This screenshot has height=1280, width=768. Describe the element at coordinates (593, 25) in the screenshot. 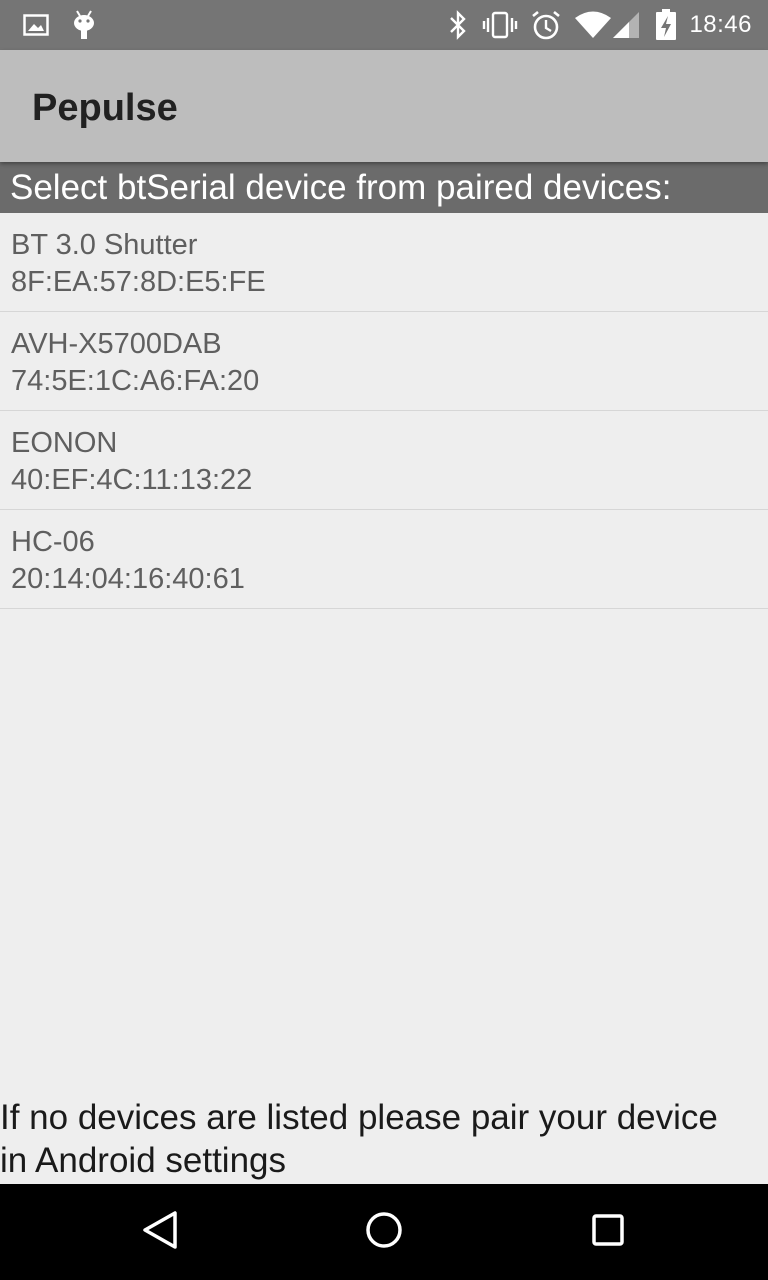

I see `wifi-icon` at that location.